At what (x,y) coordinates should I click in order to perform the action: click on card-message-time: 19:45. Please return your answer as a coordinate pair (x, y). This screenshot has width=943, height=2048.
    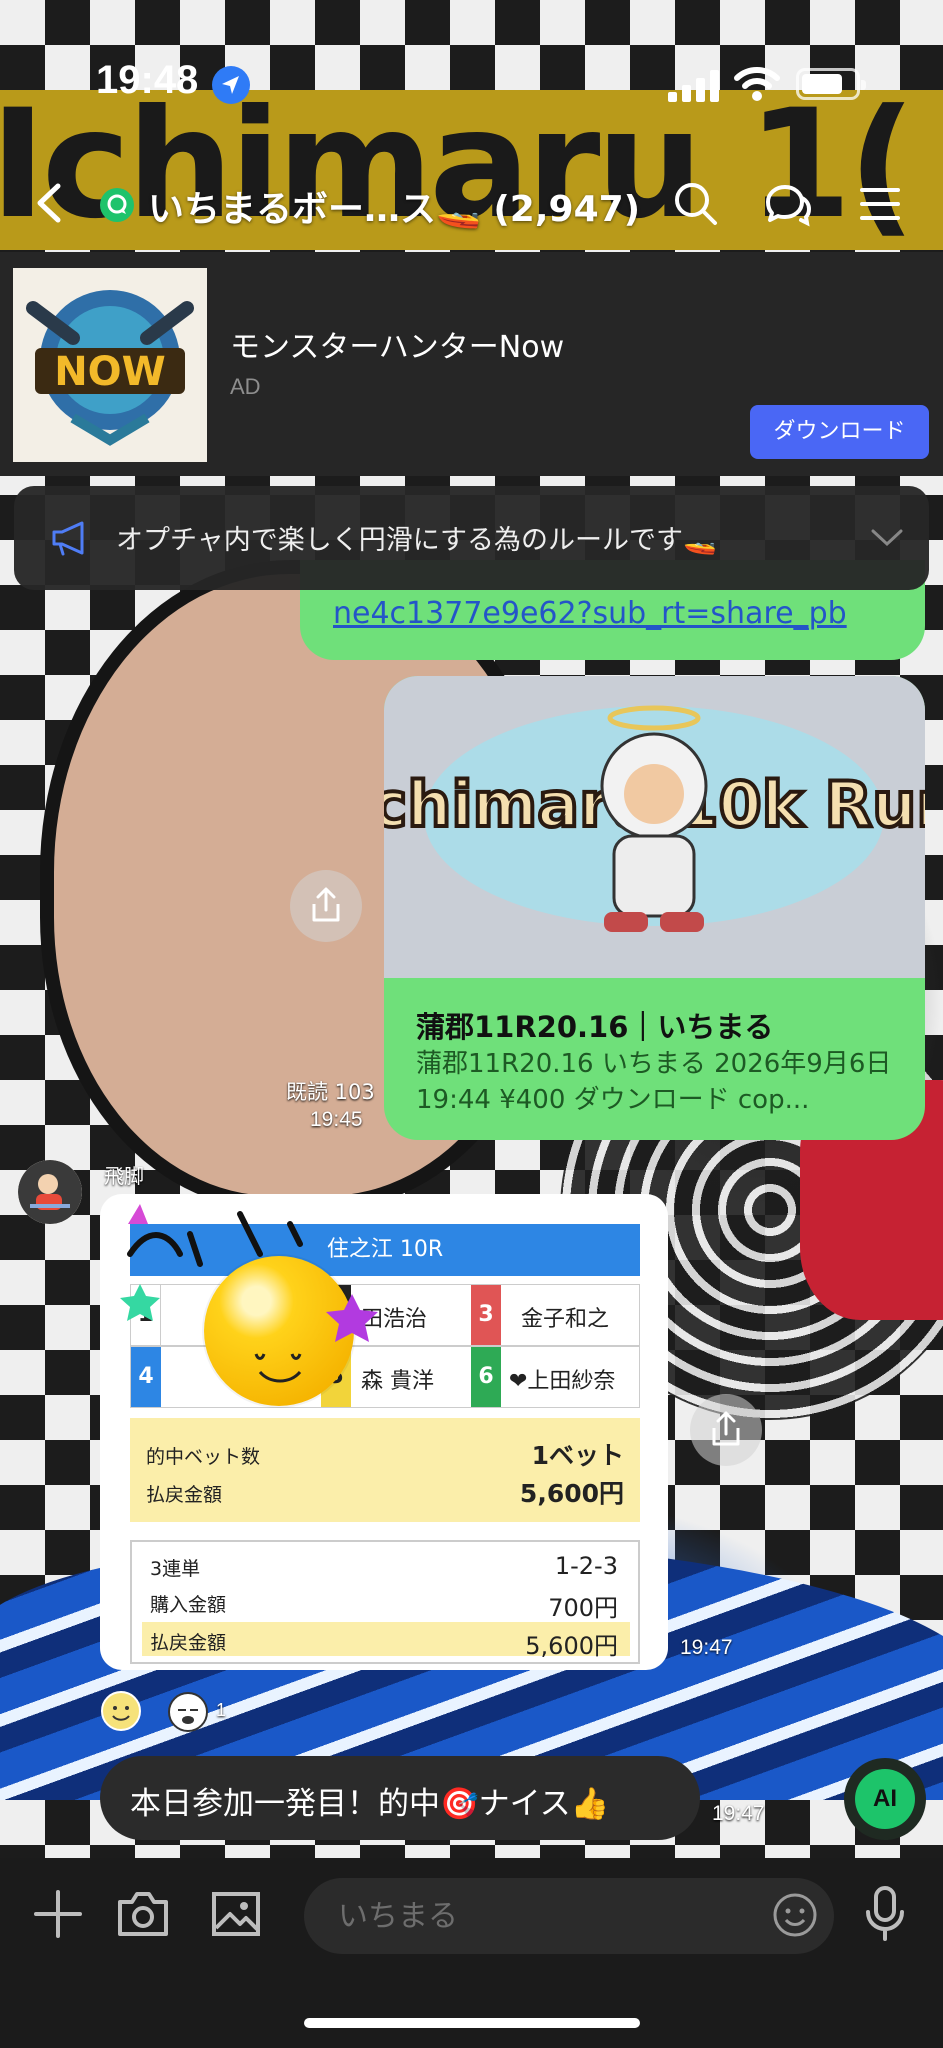
    Looking at the image, I should click on (336, 1119).